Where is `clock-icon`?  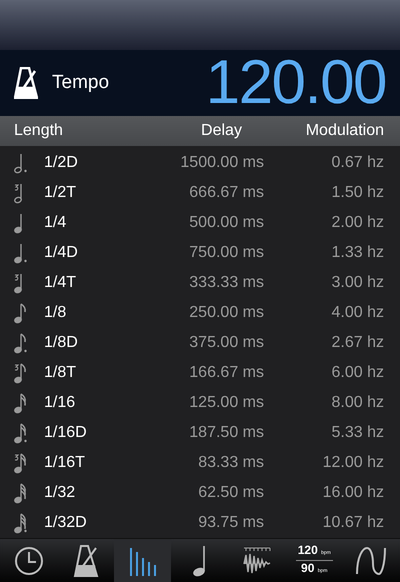 clock-icon is located at coordinates (29, 561).